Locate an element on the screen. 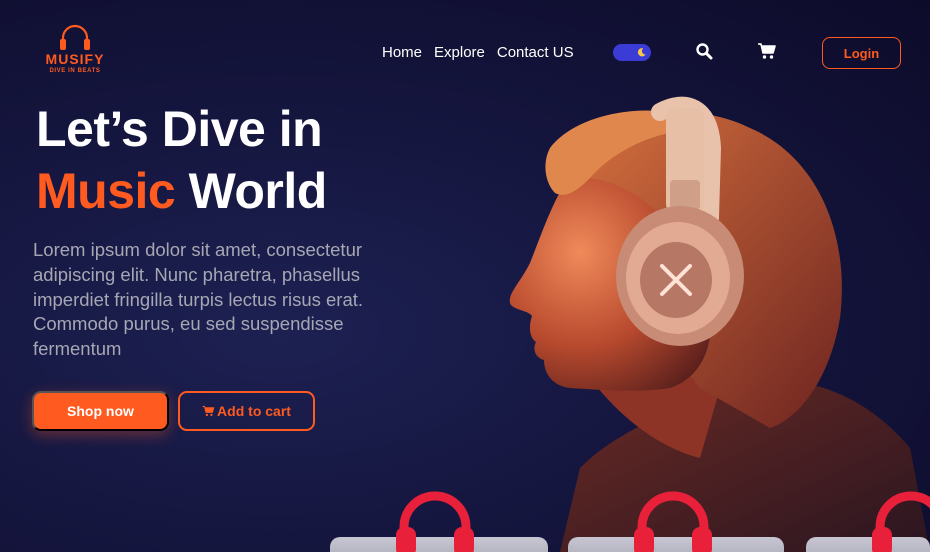 This screenshot has width=930, height=552. search-icon is located at coordinates (704, 51).